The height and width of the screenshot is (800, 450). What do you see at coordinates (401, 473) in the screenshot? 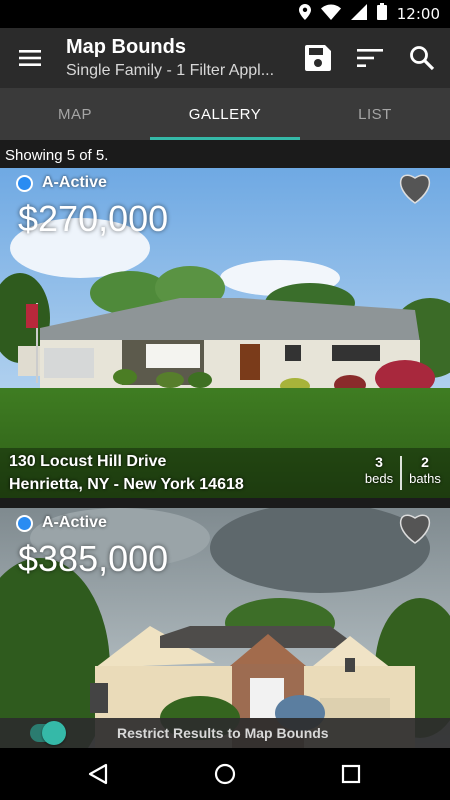
I see `stat-divider` at bounding box center [401, 473].